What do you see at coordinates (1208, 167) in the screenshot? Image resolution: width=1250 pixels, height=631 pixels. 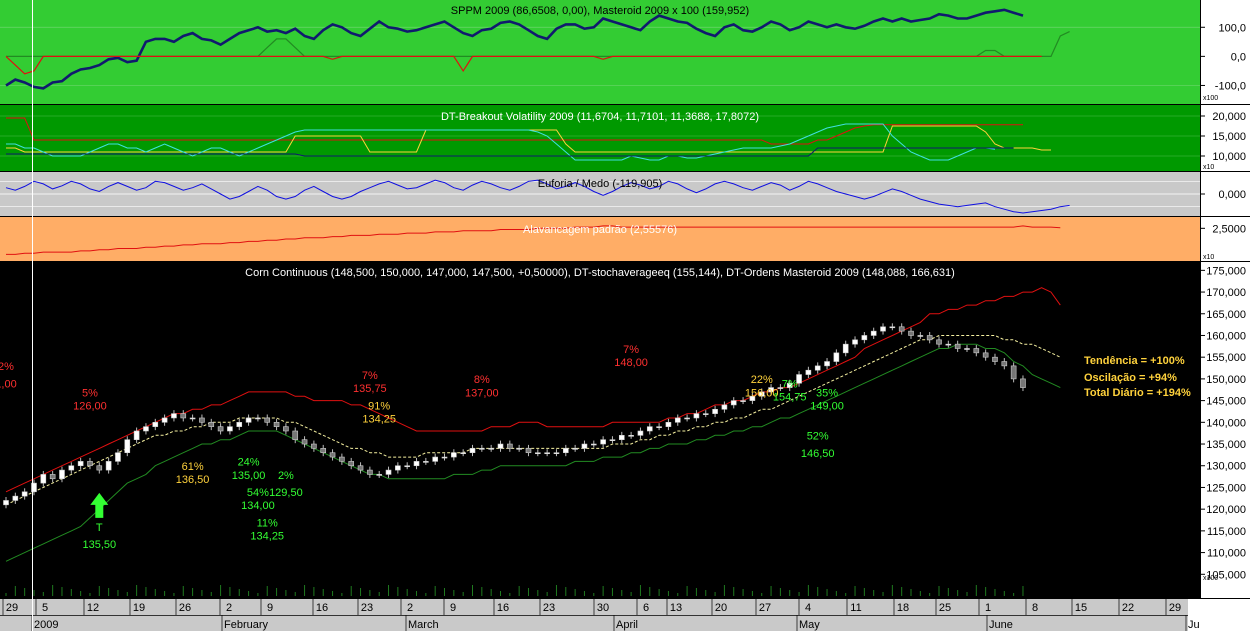 I see `volatility-multiplier: x10` at bounding box center [1208, 167].